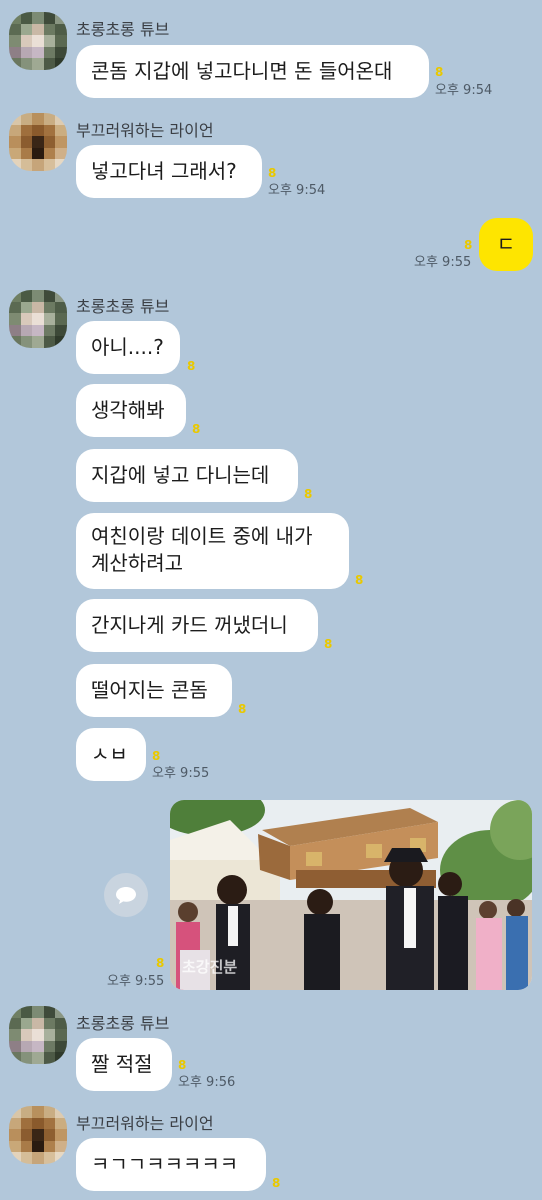  Describe the element at coordinates (171, 1164) in the screenshot. I see `message-bubble: ㅋㄱㄱㅋㅋㅋㅋㅋ` at that location.